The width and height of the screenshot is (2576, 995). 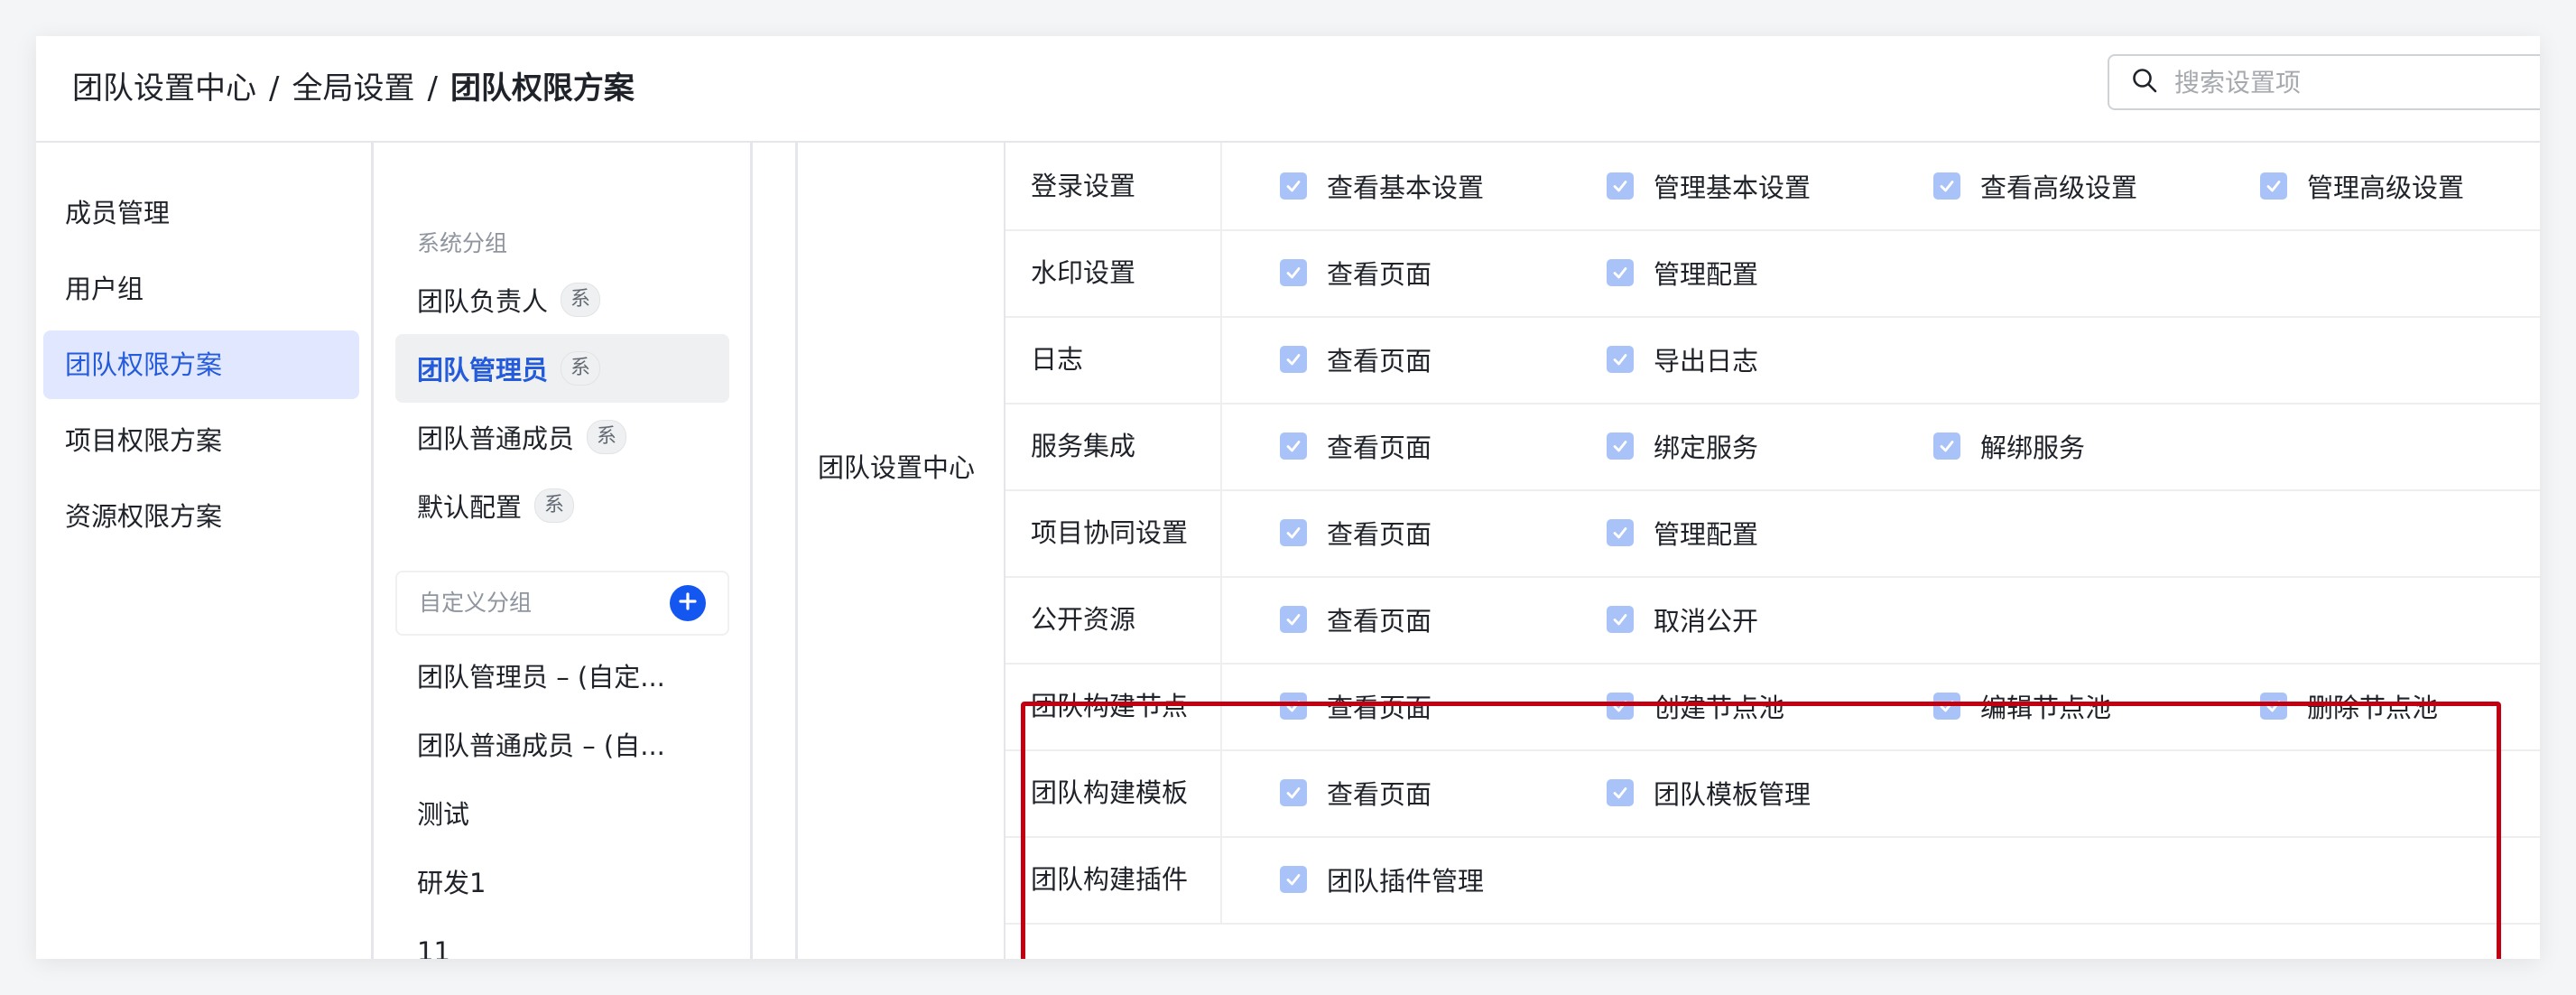 I want to click on nav-item-user-group: 用户组, so click(x=201, y=289).